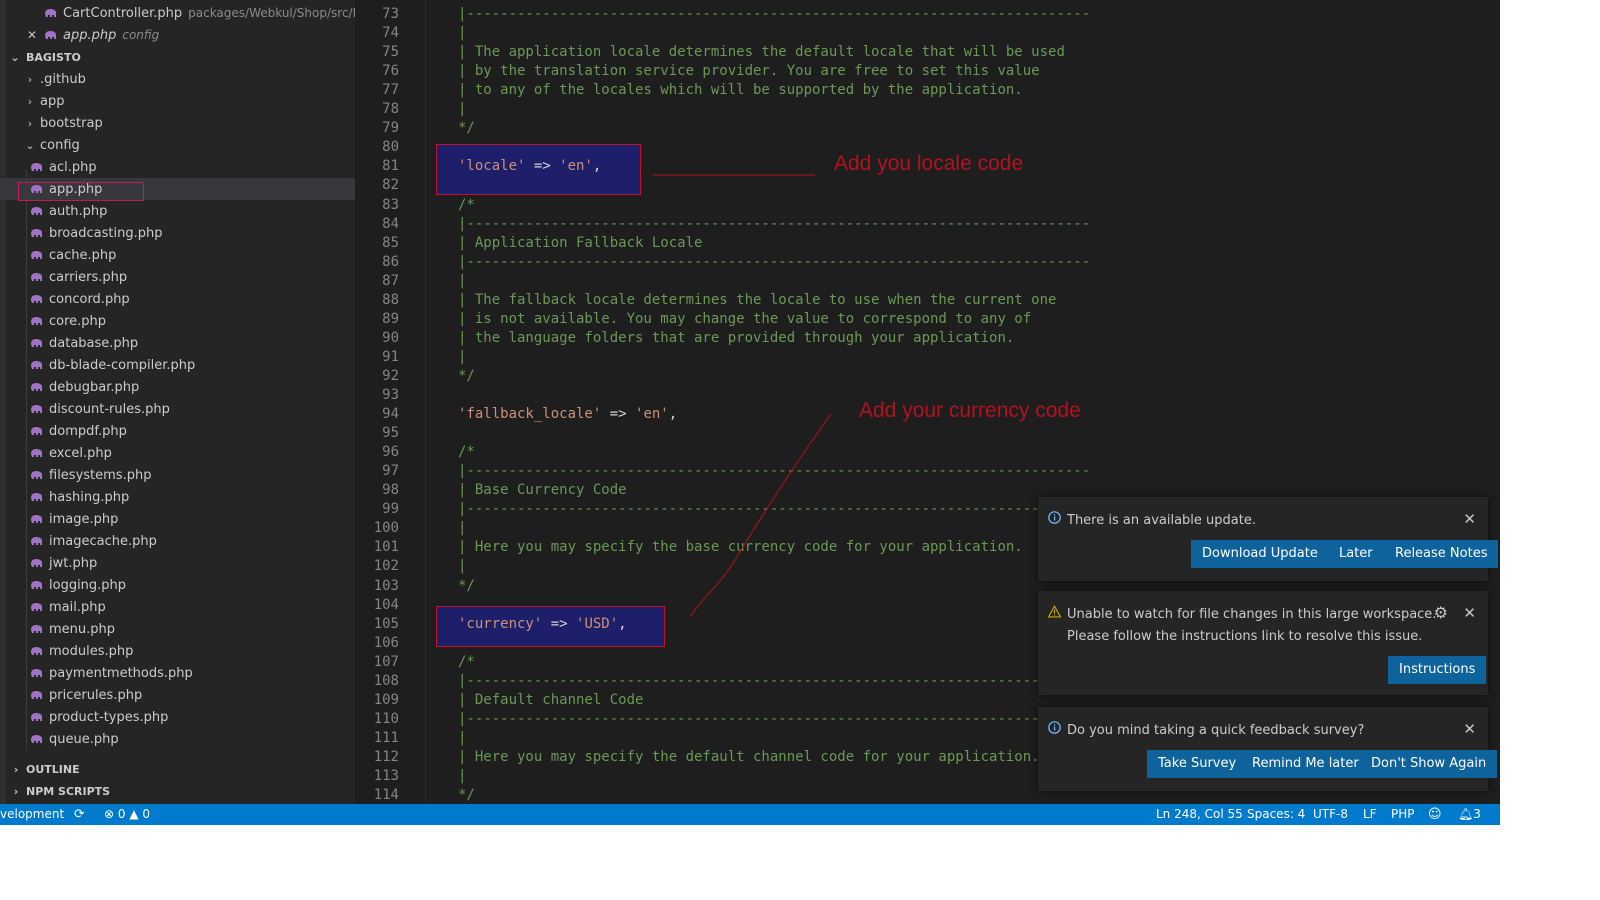  Describe the element at coordinates (88, 585) in the screenshot. I see `file-label: logging.php` at that location.